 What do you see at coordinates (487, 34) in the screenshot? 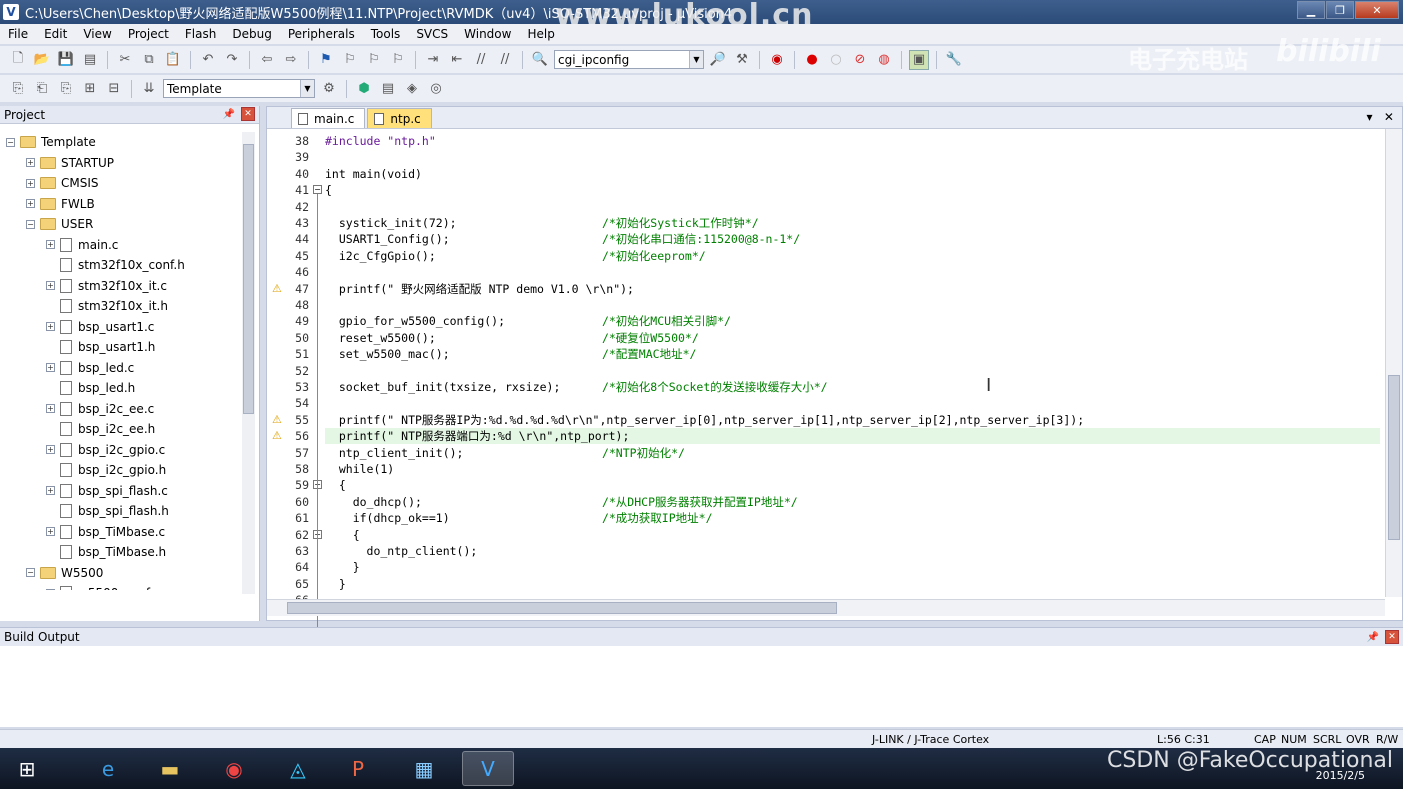
I see `menu-window: Window` at bounding box center [487, 34].